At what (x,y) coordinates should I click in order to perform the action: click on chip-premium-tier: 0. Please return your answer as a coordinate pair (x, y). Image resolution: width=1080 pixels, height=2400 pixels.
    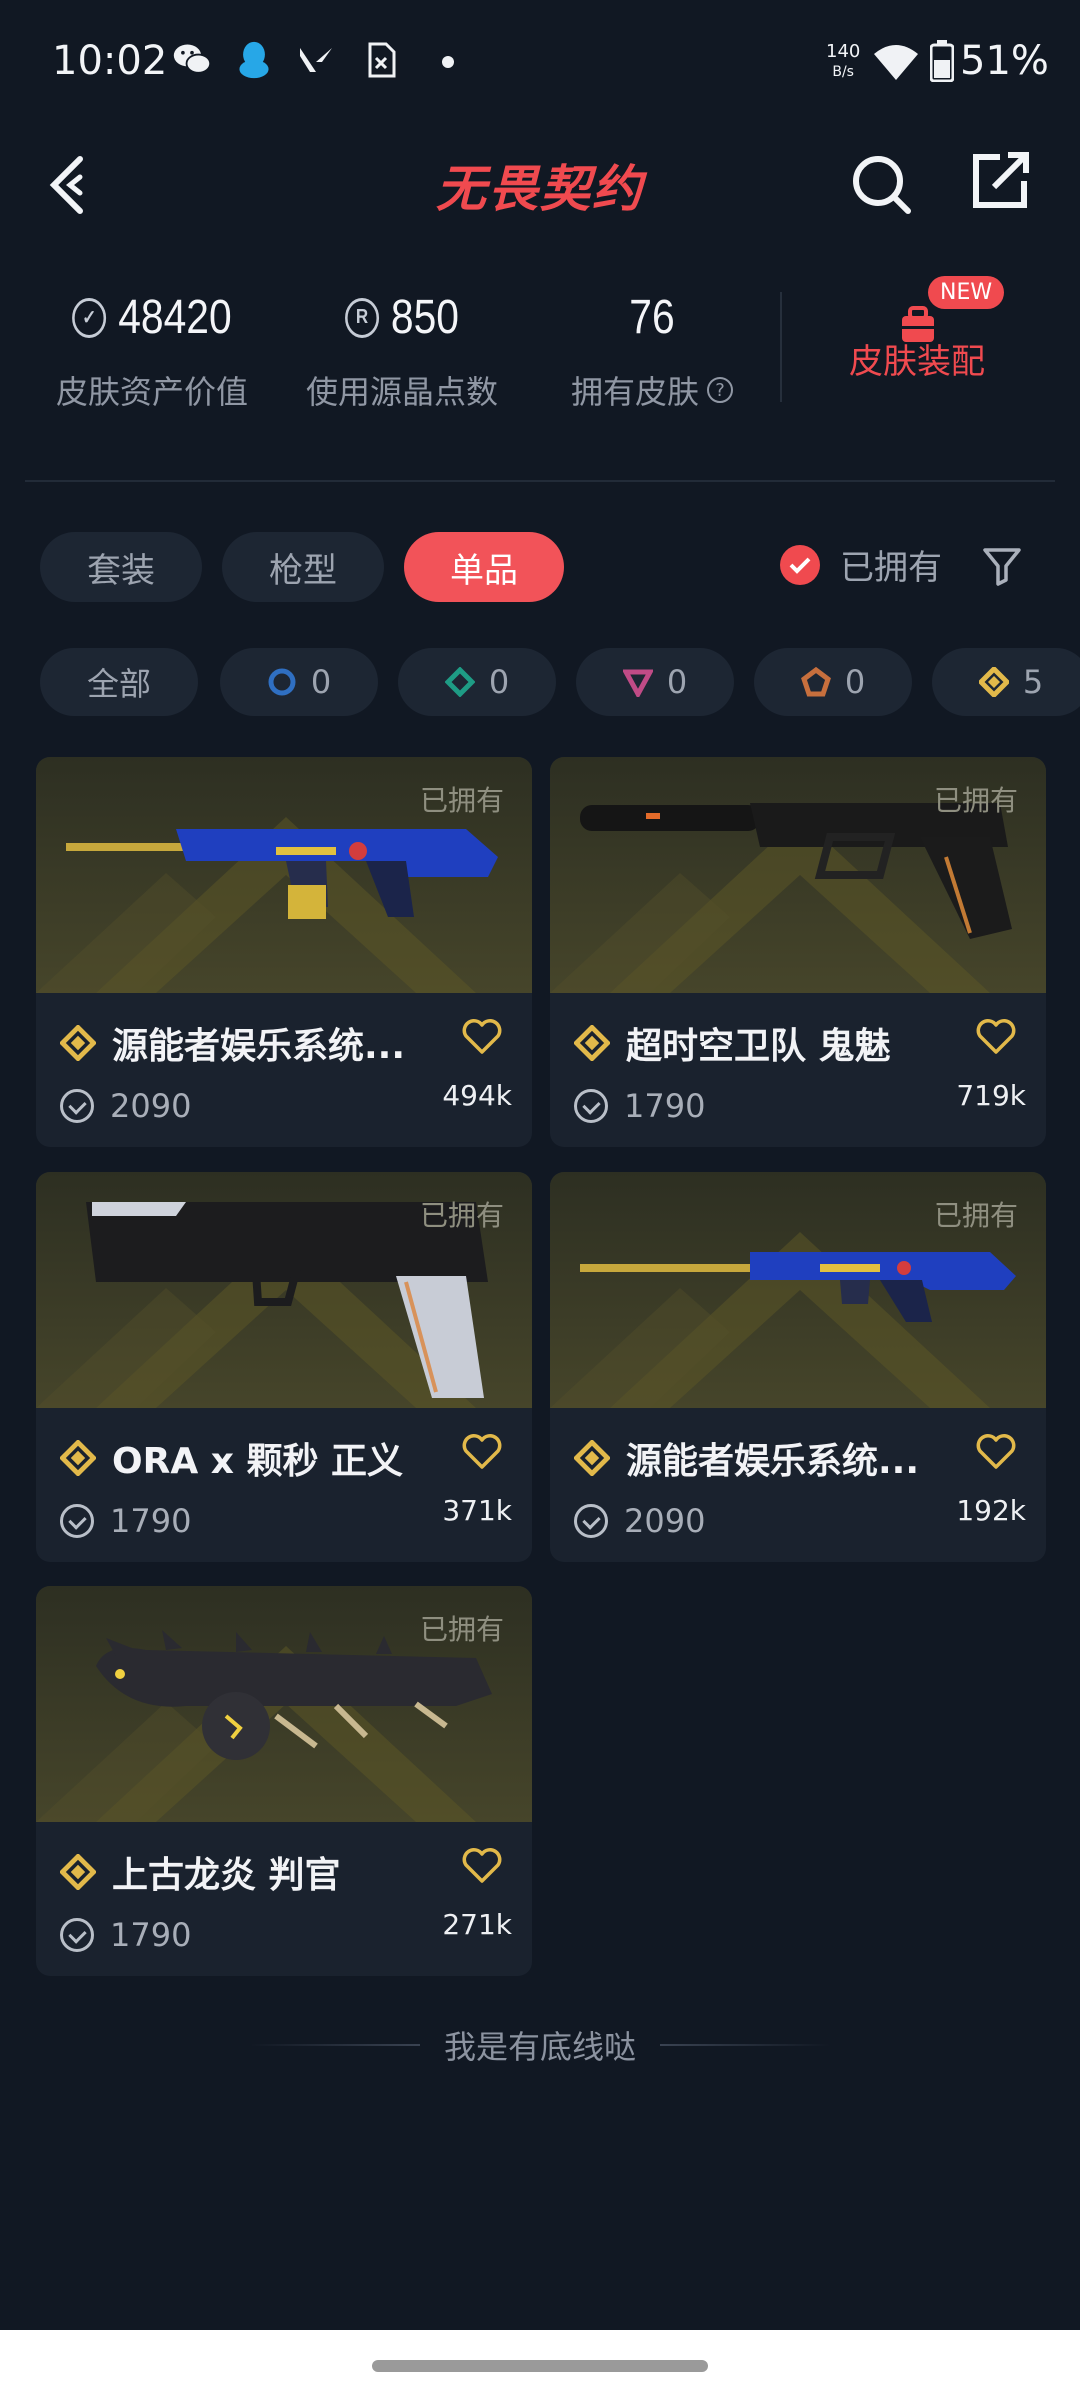
    Looking at the image, I should click on (655, 682).